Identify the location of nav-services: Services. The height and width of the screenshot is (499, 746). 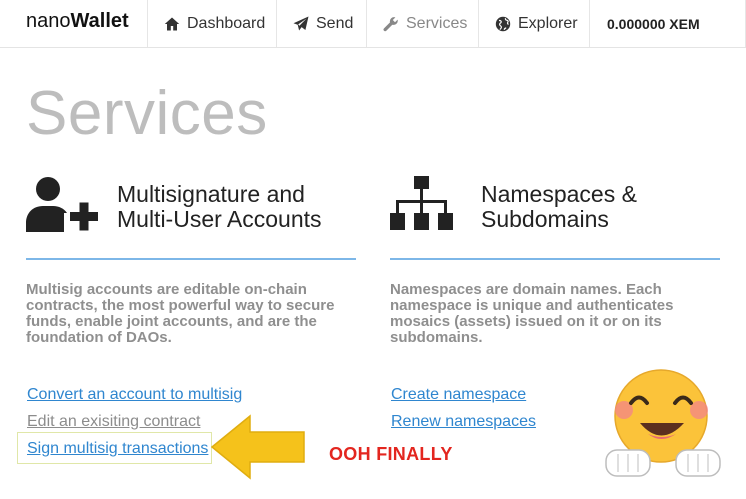
(424, 23).